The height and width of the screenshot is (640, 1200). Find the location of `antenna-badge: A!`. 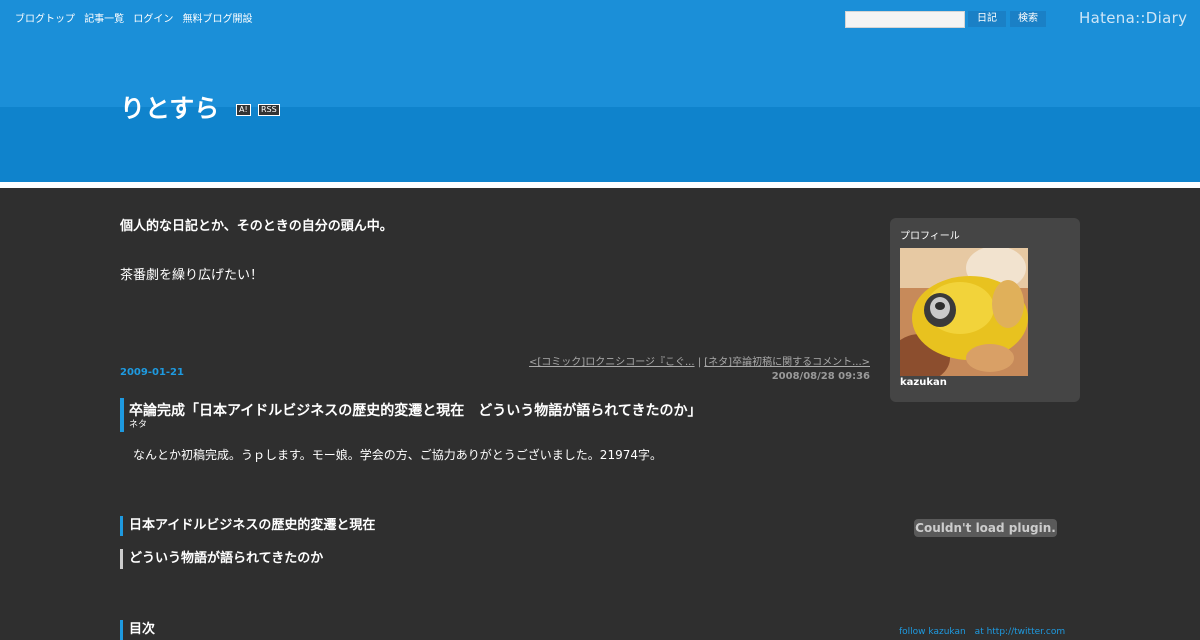

antenna-badge: A! is located at coordinates (243, 110).